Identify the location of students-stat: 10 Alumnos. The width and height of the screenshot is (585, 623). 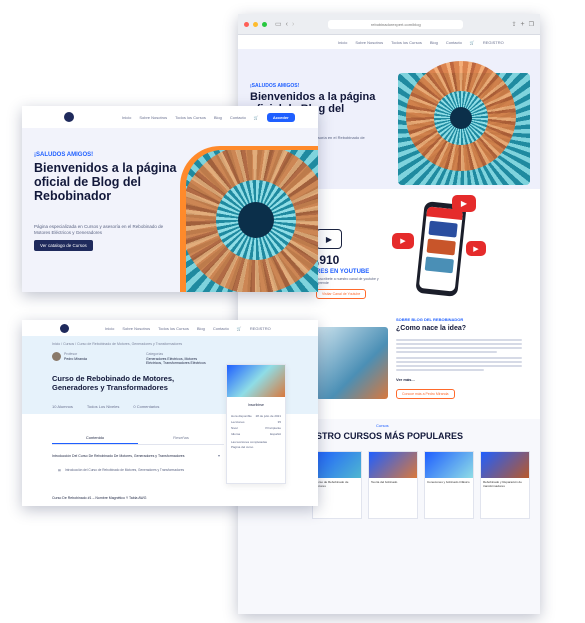
(62, 406).